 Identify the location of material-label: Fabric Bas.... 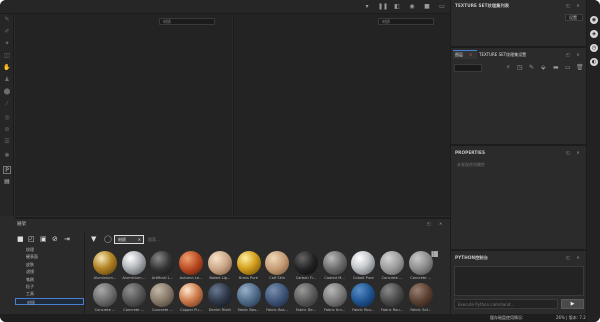
(277, 310).